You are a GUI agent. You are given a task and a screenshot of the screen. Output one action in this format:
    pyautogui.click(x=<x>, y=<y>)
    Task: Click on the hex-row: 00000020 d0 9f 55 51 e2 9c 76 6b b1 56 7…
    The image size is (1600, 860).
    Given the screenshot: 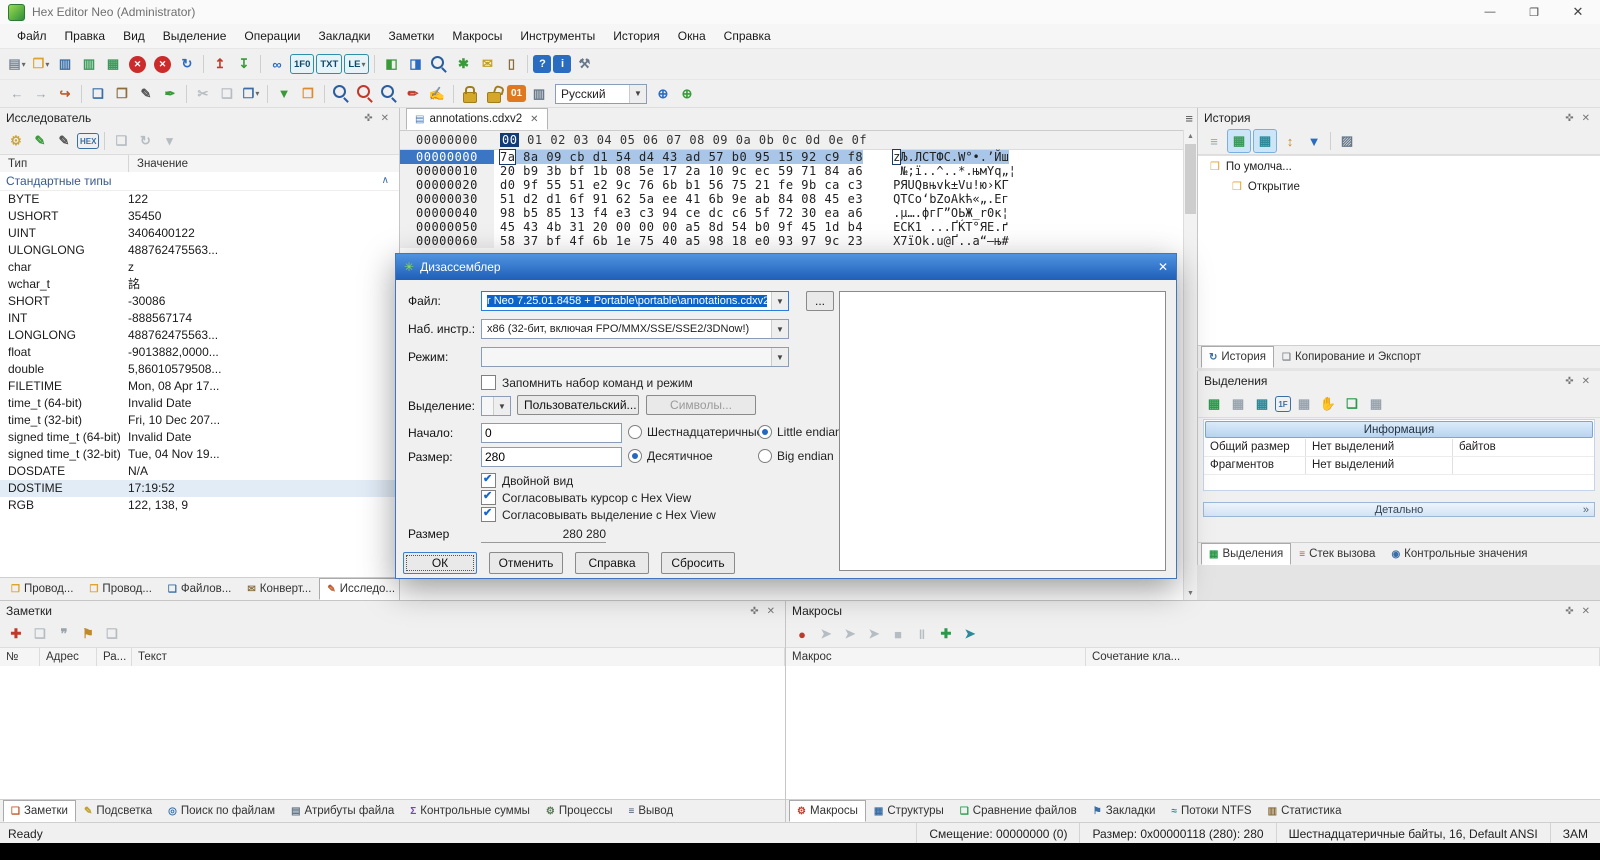 What is the action you would take?
    pyautogui.click(x=798, y=185)
    